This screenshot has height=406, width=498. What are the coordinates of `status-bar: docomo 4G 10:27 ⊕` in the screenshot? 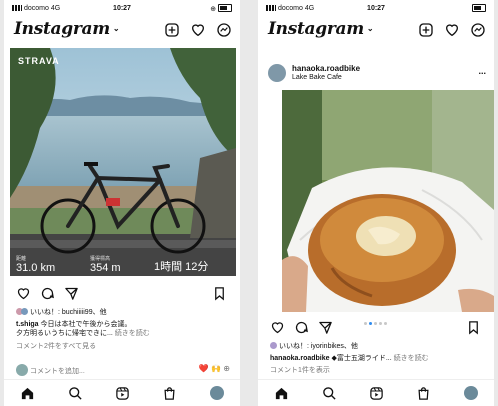 It's located at (122, 8).